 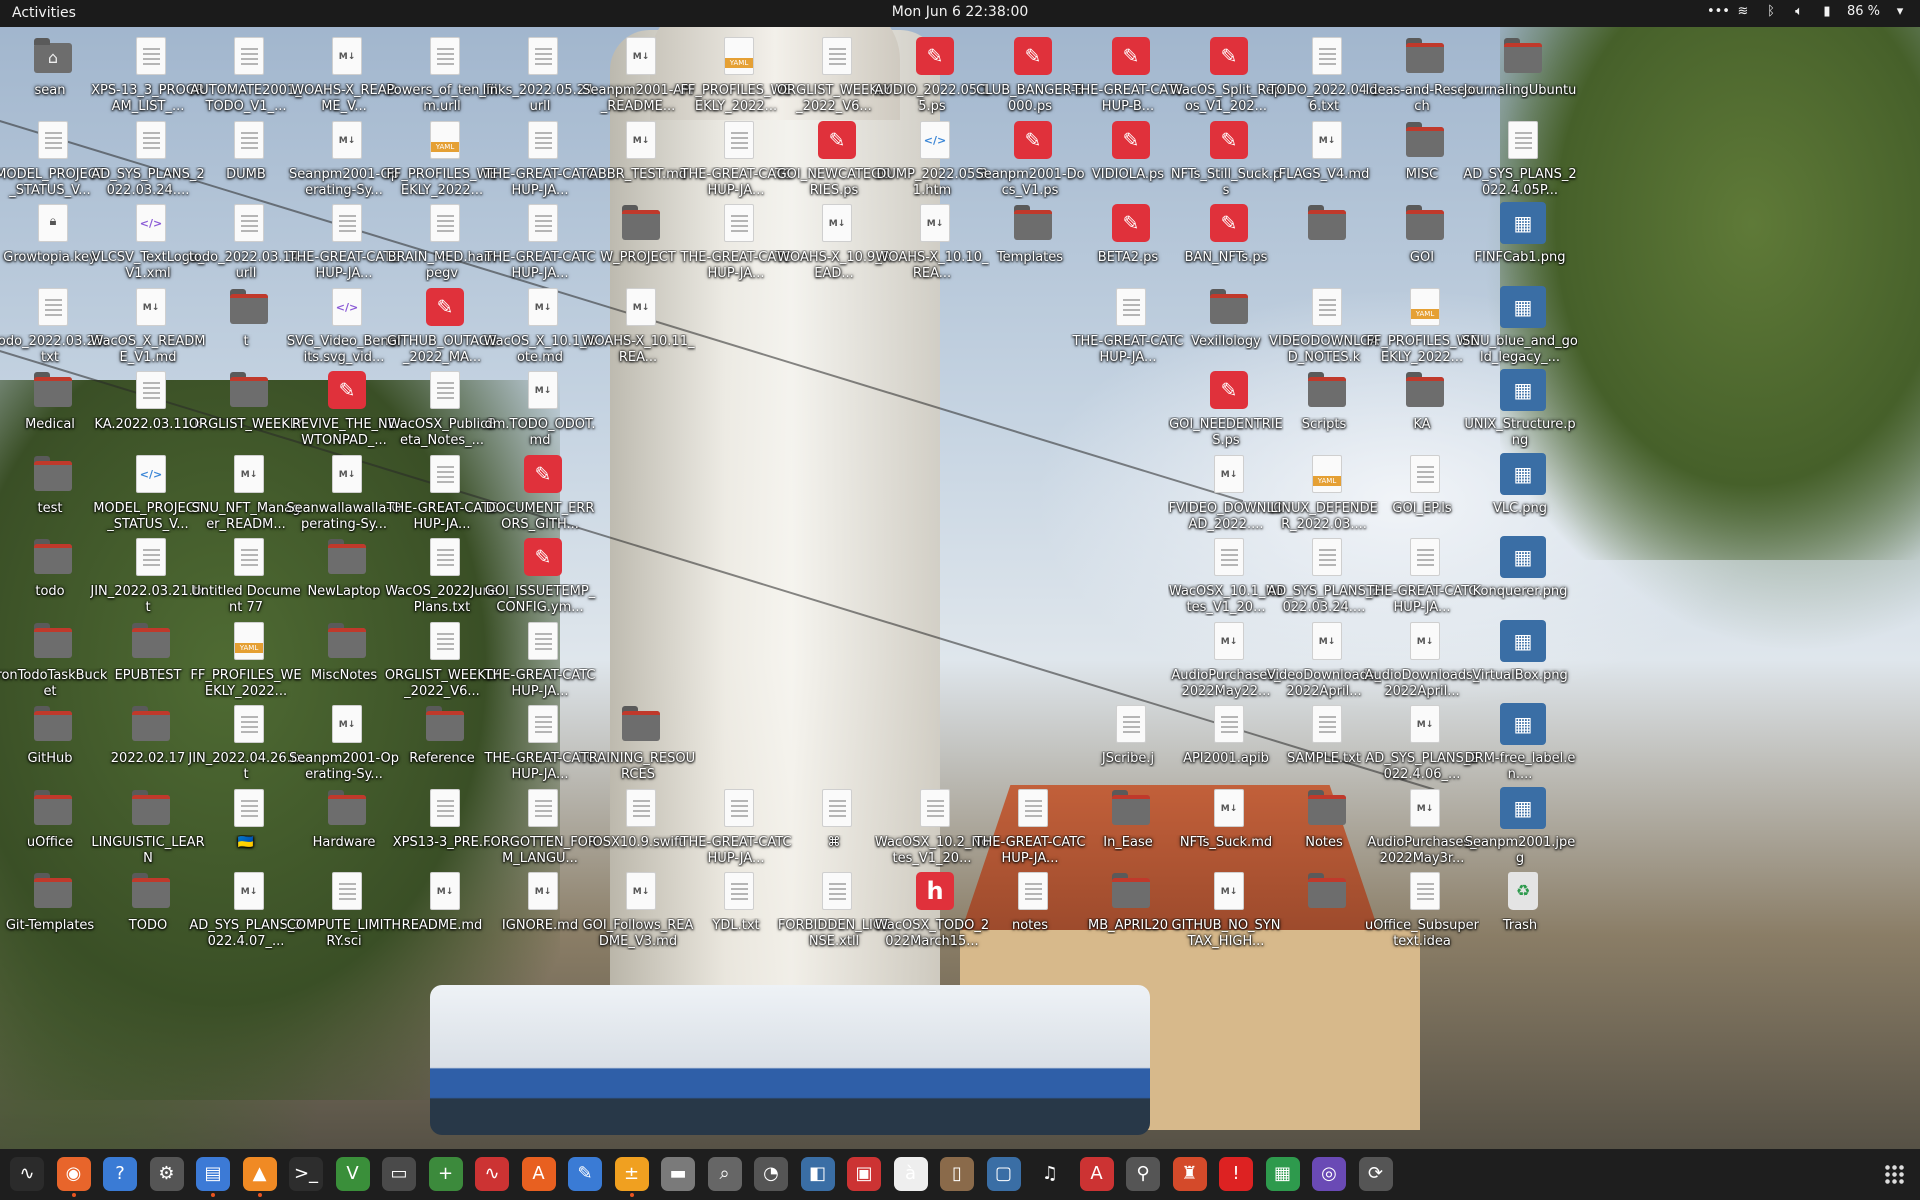 I want to click on screenshot-icon: ▢, so click(x=1003, y=1174).